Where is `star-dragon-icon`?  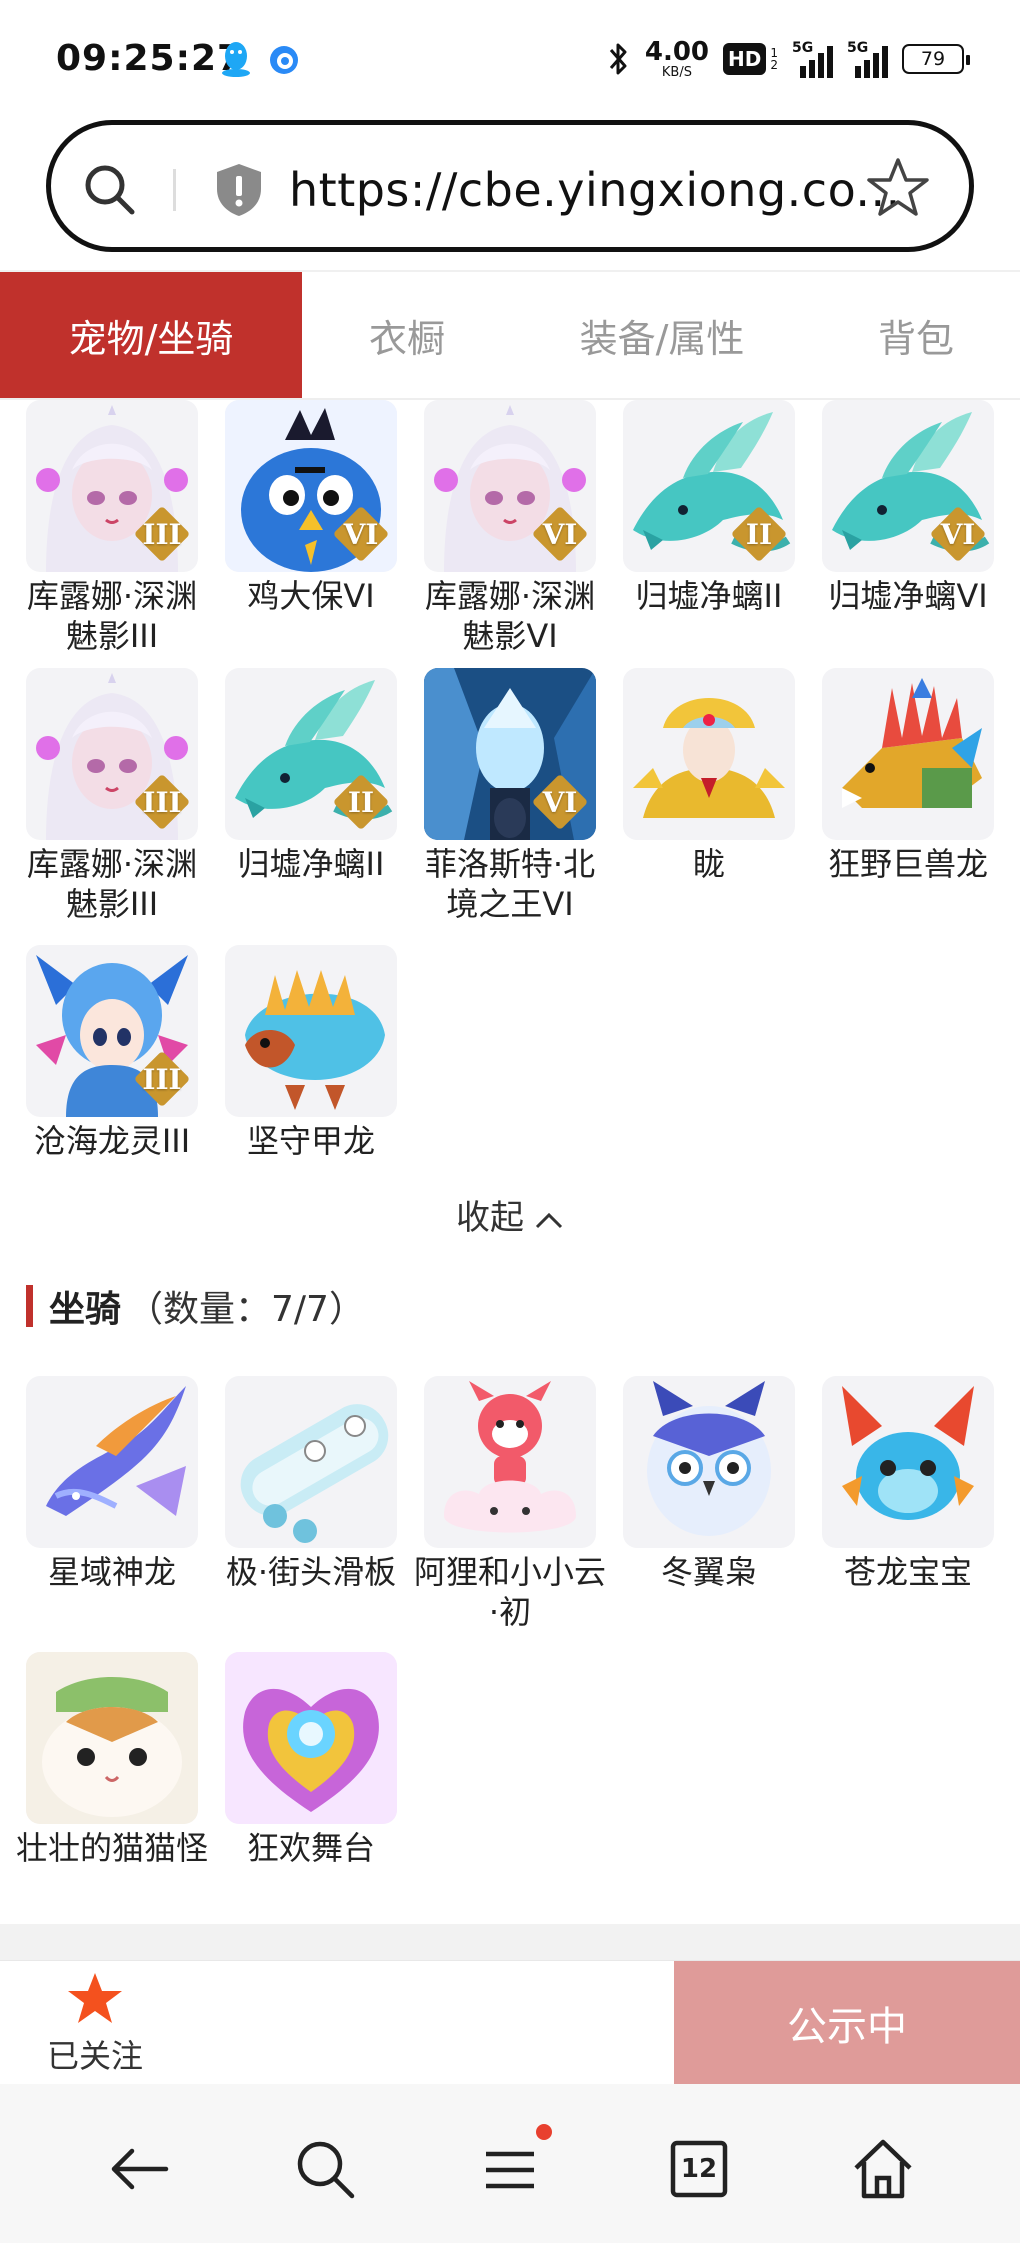 star-dragon-icon is located at coordinates (112, 1462).